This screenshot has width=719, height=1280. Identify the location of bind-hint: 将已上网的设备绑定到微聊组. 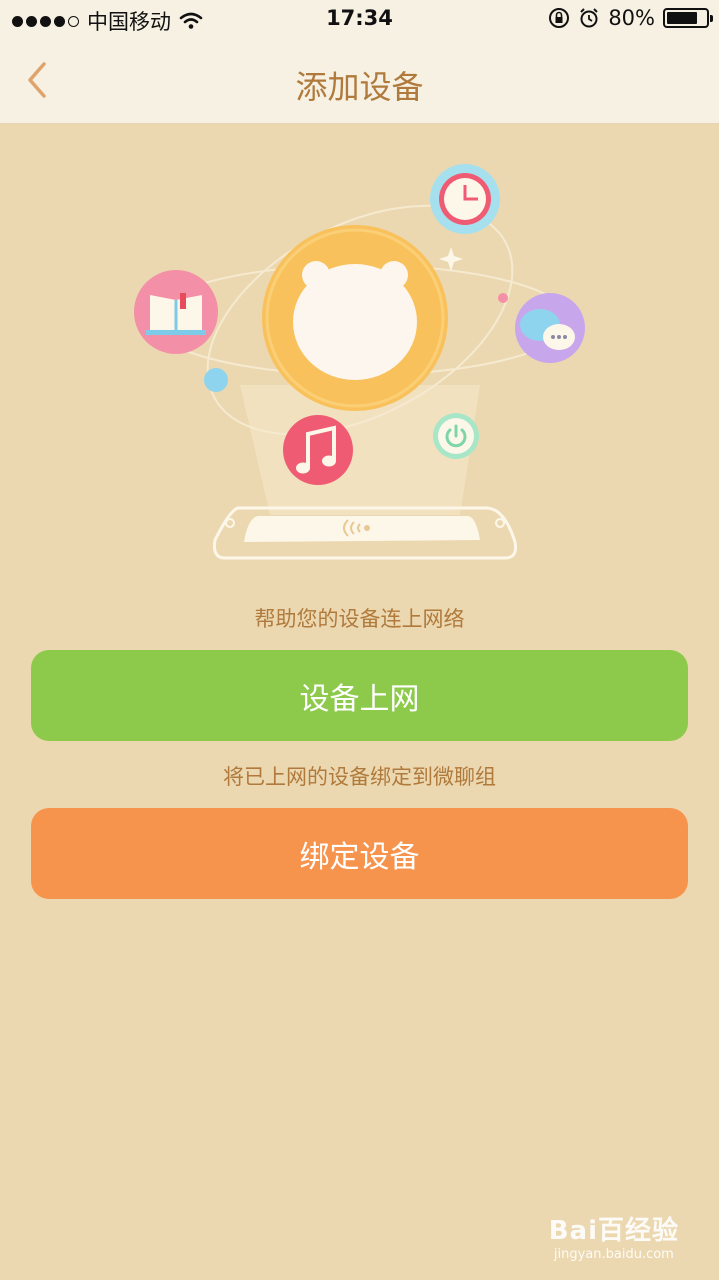
(359, 777).